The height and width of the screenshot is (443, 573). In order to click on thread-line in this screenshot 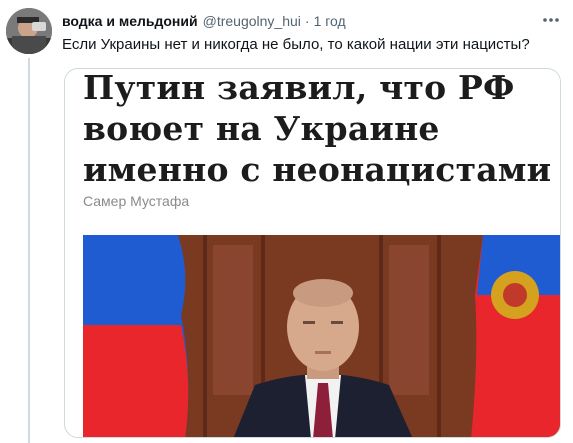, I will do `click(29, 250)`.